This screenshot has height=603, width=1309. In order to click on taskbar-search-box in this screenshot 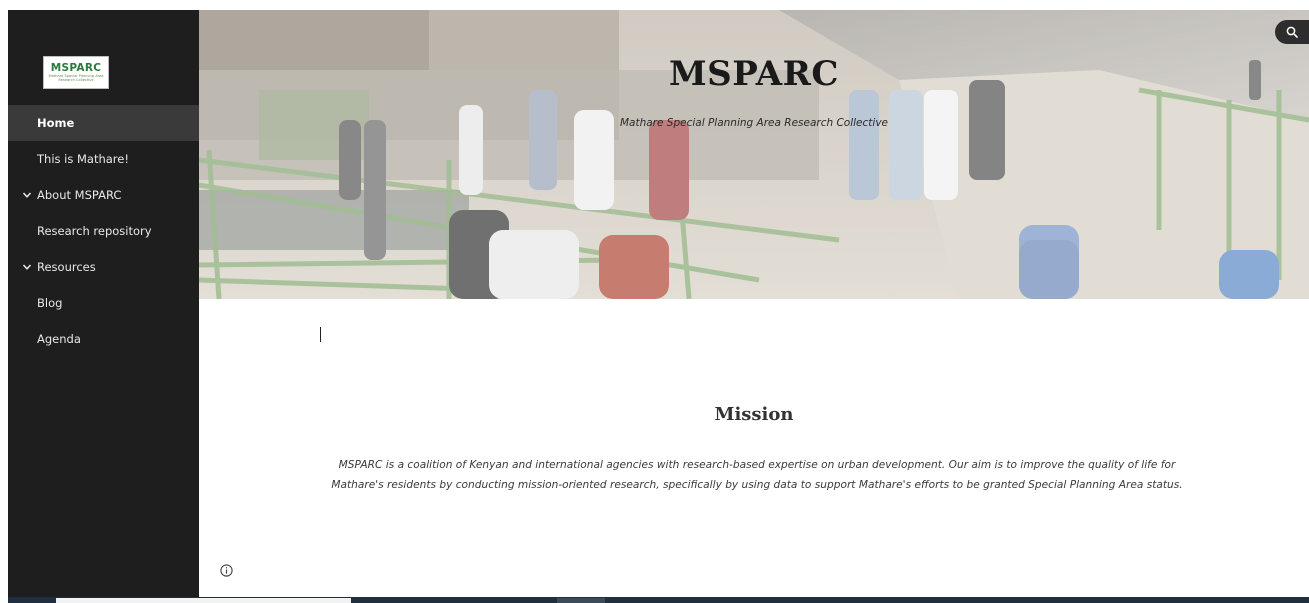, I will do `click(203, 600)`.